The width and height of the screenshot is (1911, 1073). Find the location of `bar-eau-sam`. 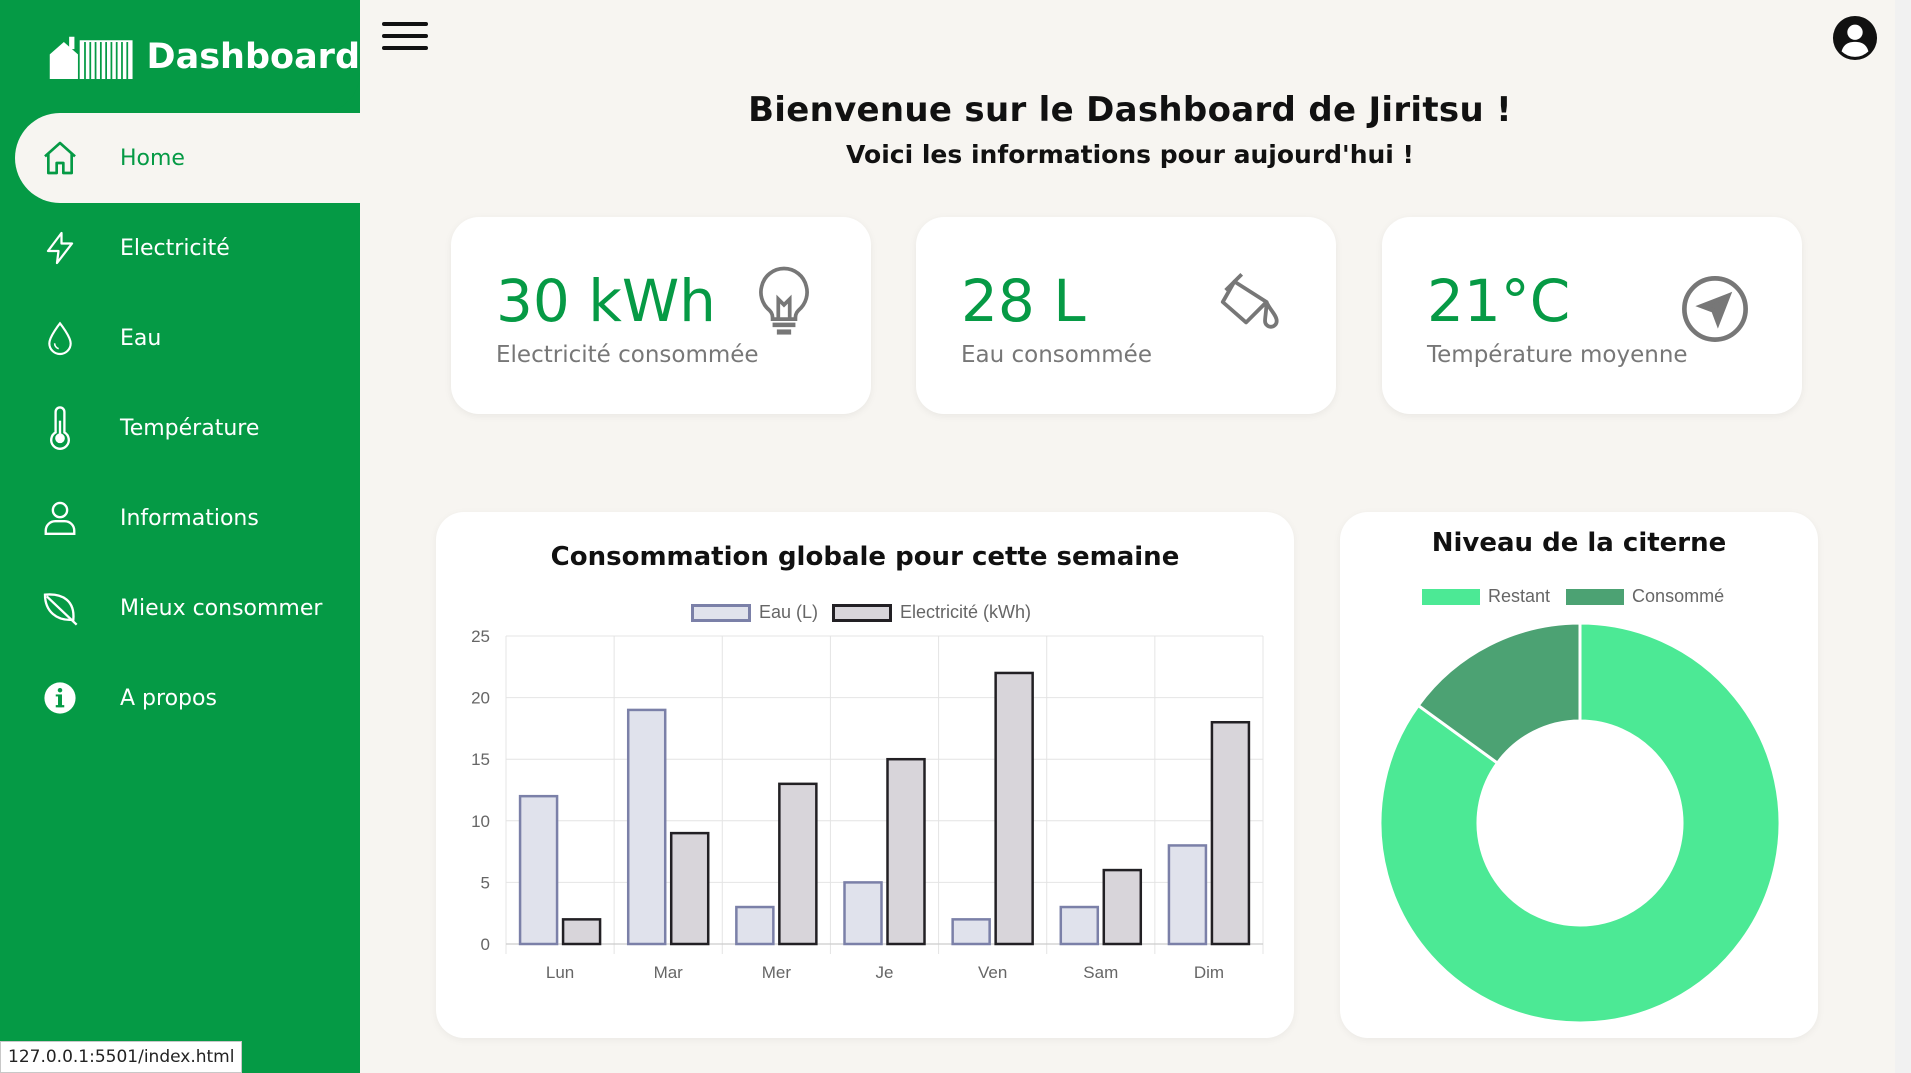

bar-eau-sam is located at coordinates (1079, 925).